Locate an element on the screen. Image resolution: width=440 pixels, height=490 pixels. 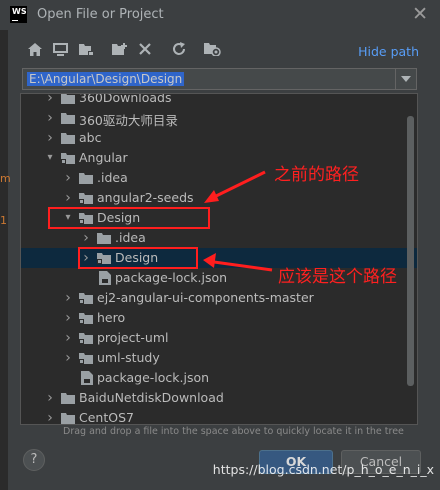
home-icon is located at coordinates (35, 49).